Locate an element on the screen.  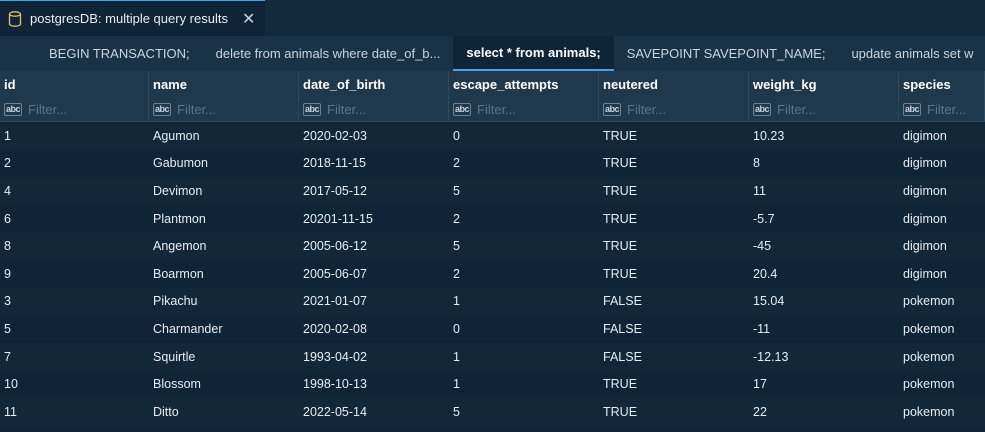
table-cell: 9 is located at coordinates (74, 274).